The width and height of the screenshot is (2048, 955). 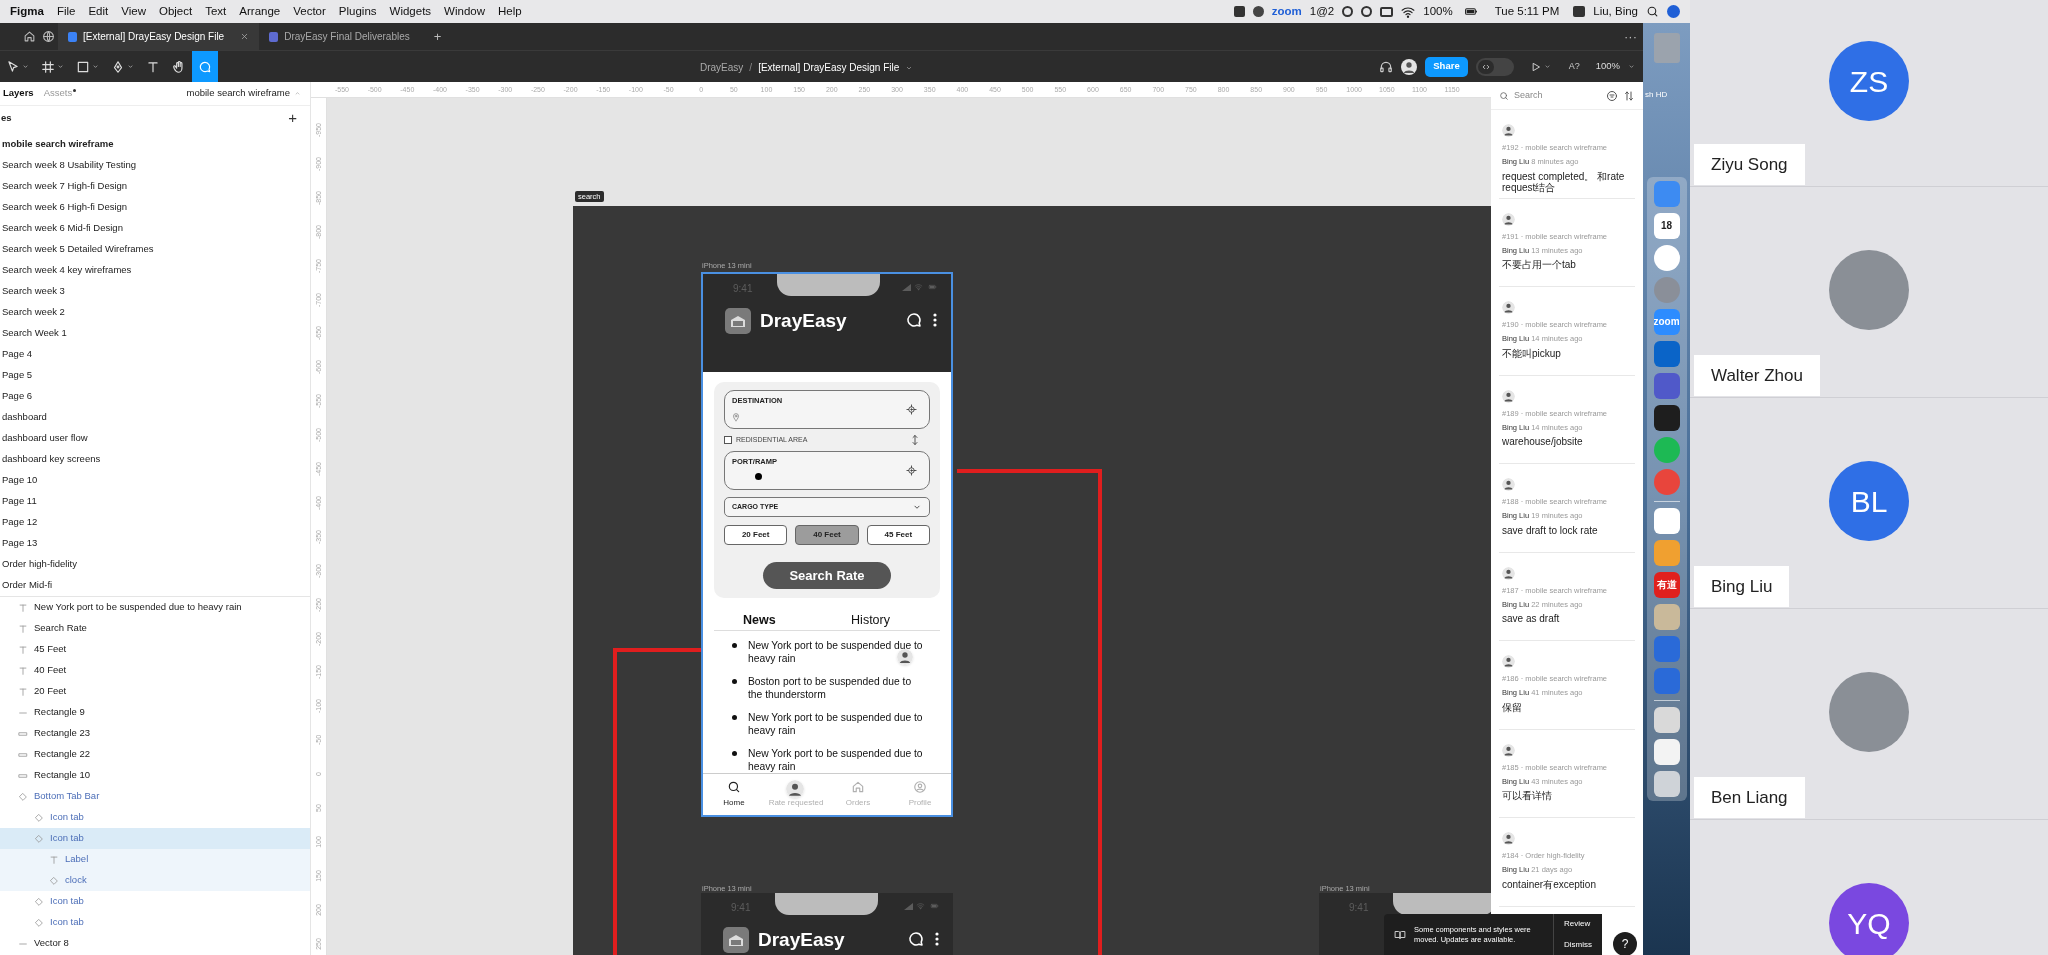 I want to click on avatar-icon, so click(x=1409, y=66).